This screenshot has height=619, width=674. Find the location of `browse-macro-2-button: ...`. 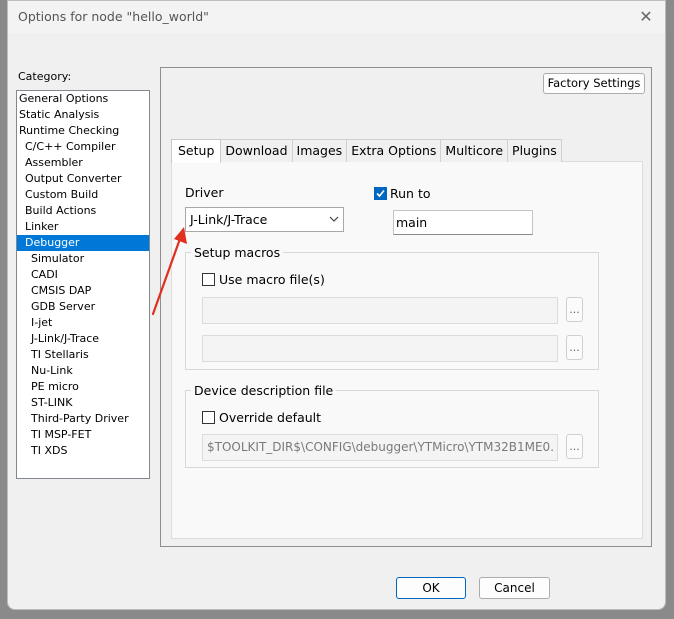

browse-macro-2-button: ... is located at coordinates (574, 347).